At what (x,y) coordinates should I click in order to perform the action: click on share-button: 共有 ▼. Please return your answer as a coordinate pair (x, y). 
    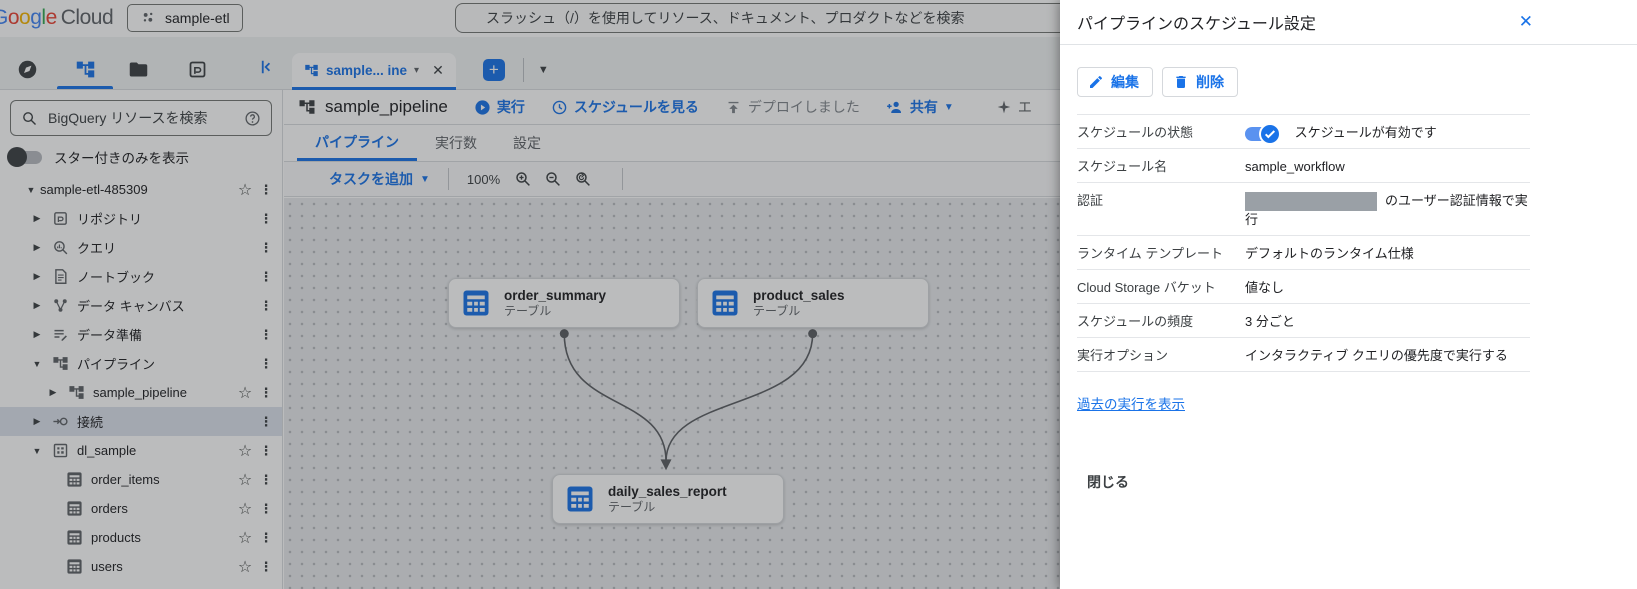
    Looking at the image, I should click on (920, 107).